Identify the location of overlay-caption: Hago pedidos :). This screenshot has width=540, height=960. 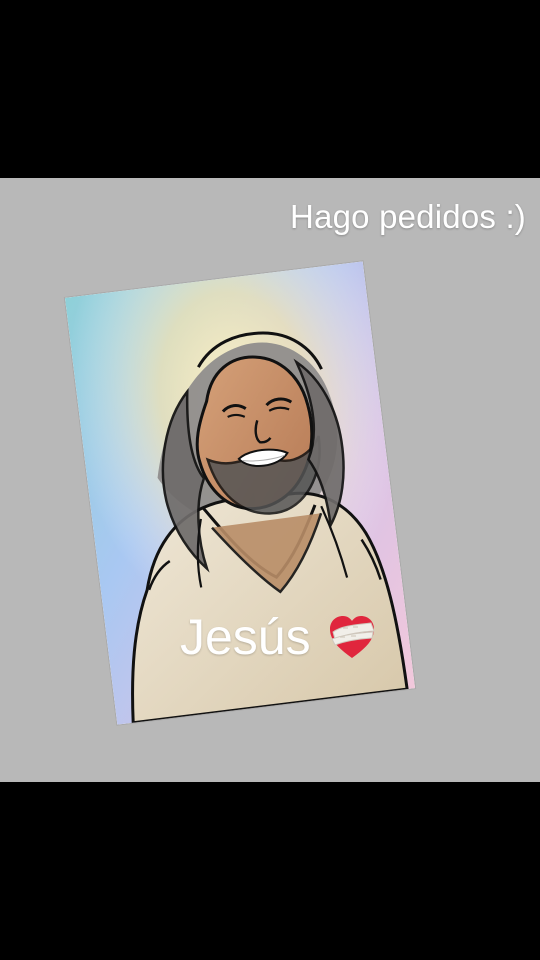
(408, 216).